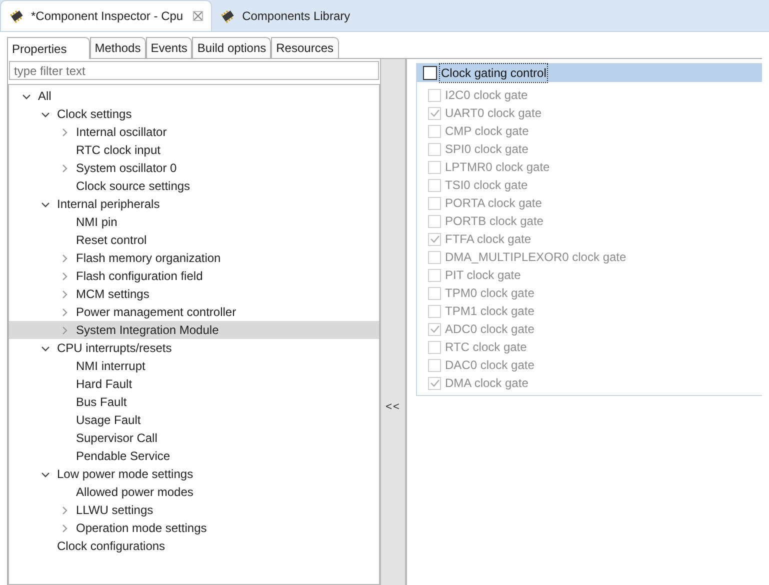 This screenshot has height=585, width=769. Describe the element at coordinates (194, 366) in the screenshot. I see `tree-item: NMI interrupt` at that location.